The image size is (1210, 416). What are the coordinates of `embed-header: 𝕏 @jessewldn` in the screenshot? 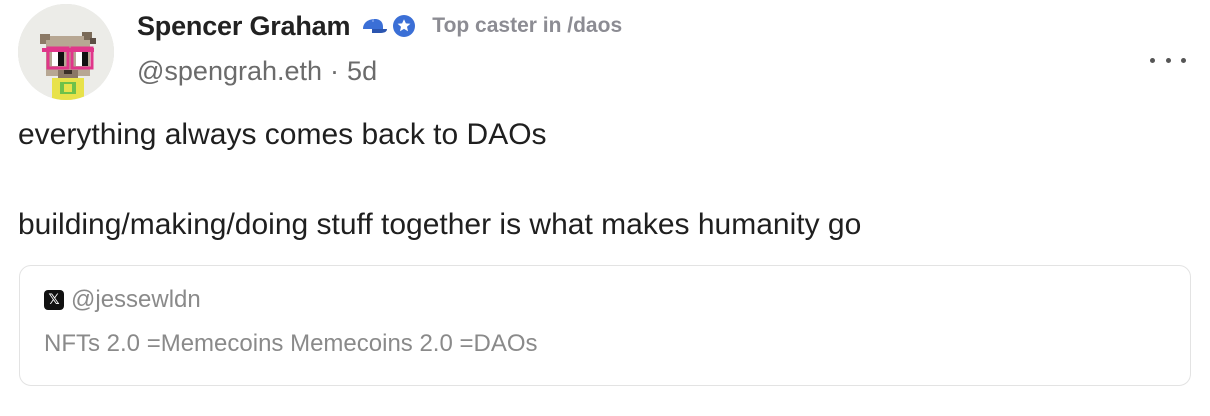 It's located at (122, 300).